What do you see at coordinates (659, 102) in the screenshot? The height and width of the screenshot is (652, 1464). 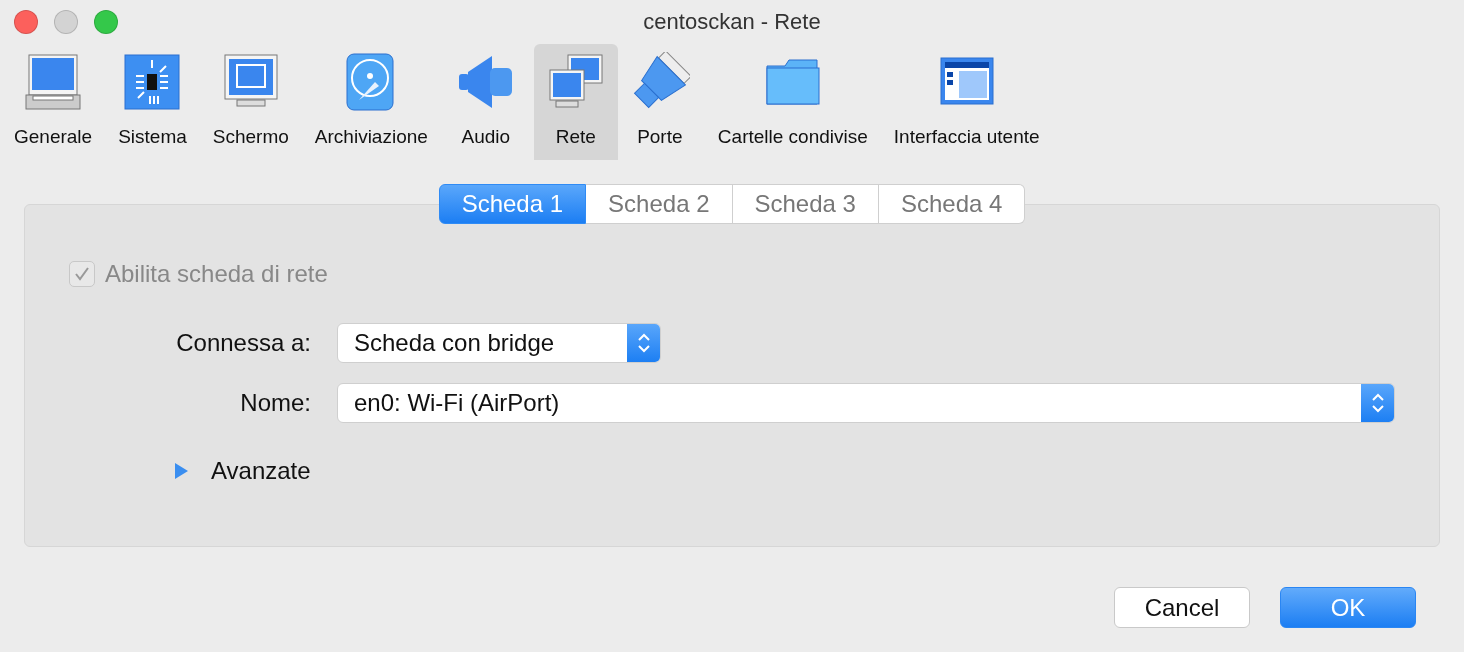 I see `toolbar-item: Porte` at bounding box center [659, 102].